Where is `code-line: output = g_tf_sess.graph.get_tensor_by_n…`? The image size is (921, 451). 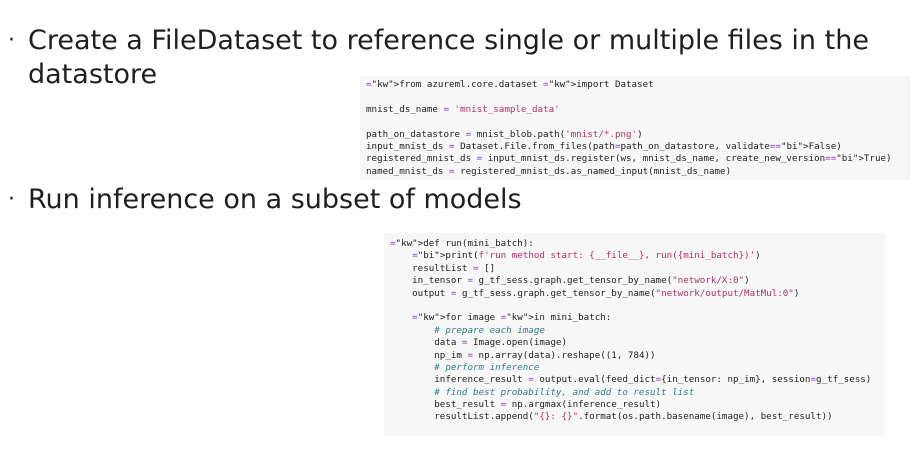
code-line: output = g_tf_sess.graph.get_tensor_by_n… is located at coordinates (595, 293).